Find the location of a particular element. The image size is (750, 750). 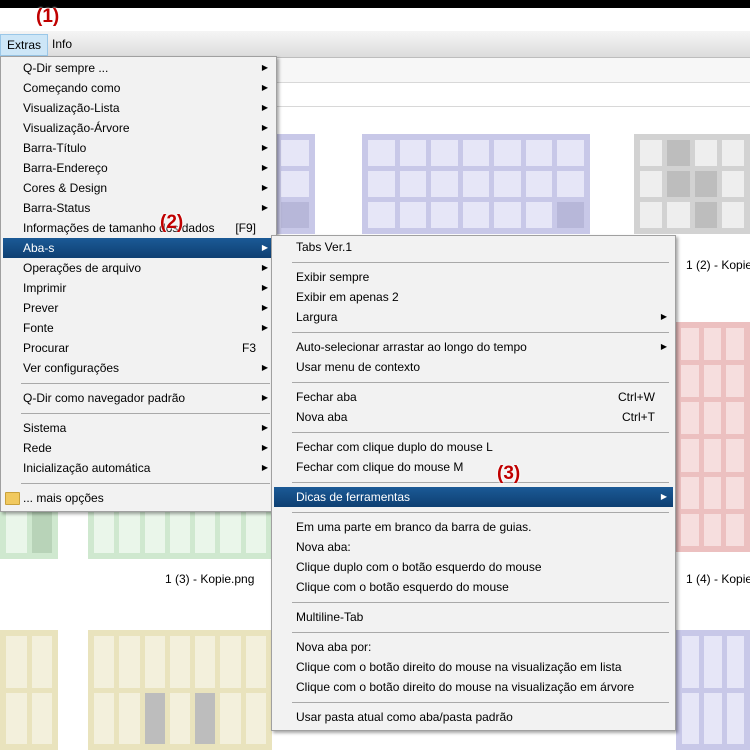

menu-item-tabs-ver1: Tabs Ver.1 is located at coordinates (473, 247).